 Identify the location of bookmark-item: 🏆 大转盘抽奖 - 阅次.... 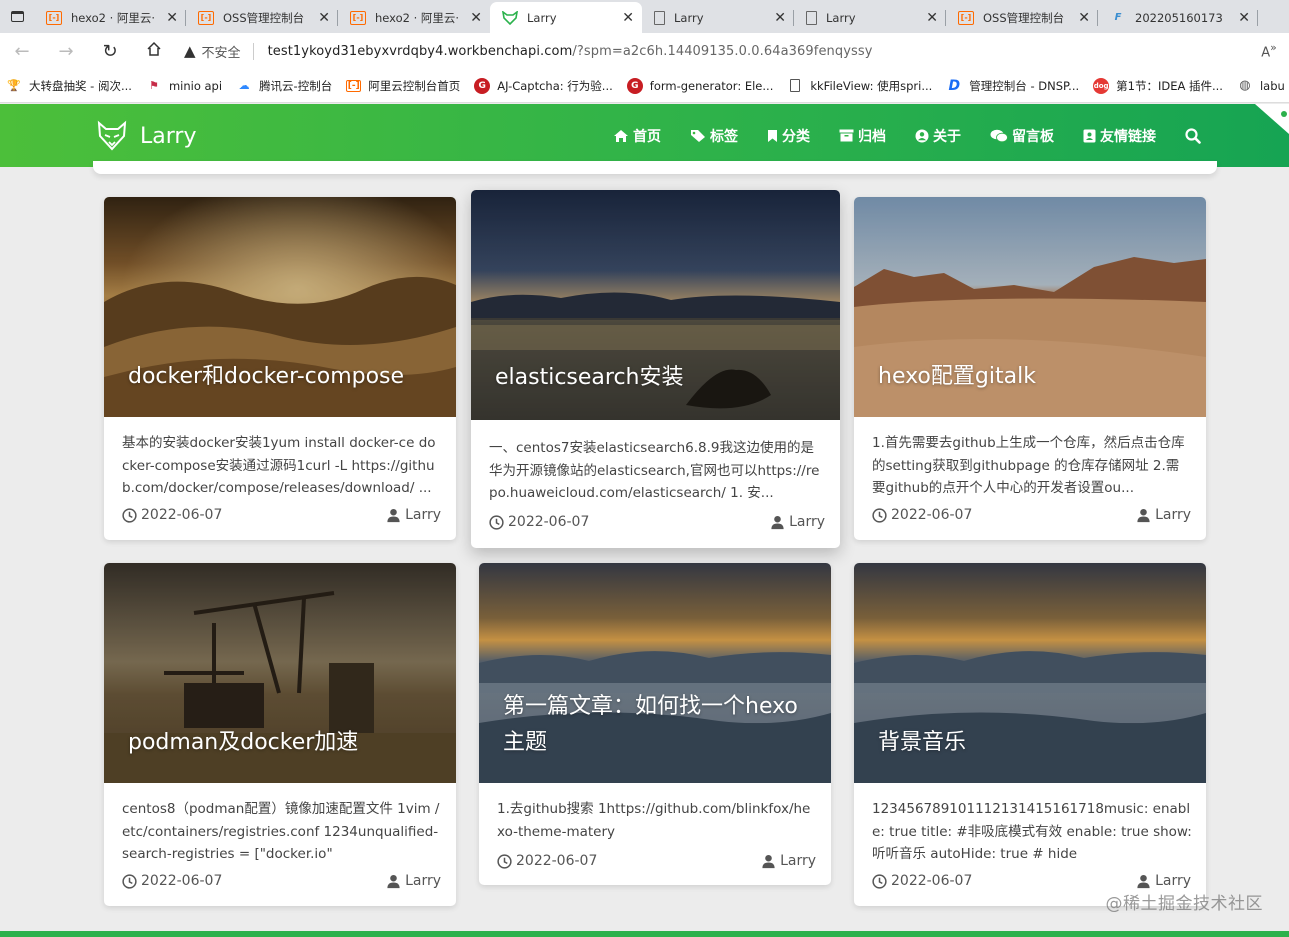
(69, 86).